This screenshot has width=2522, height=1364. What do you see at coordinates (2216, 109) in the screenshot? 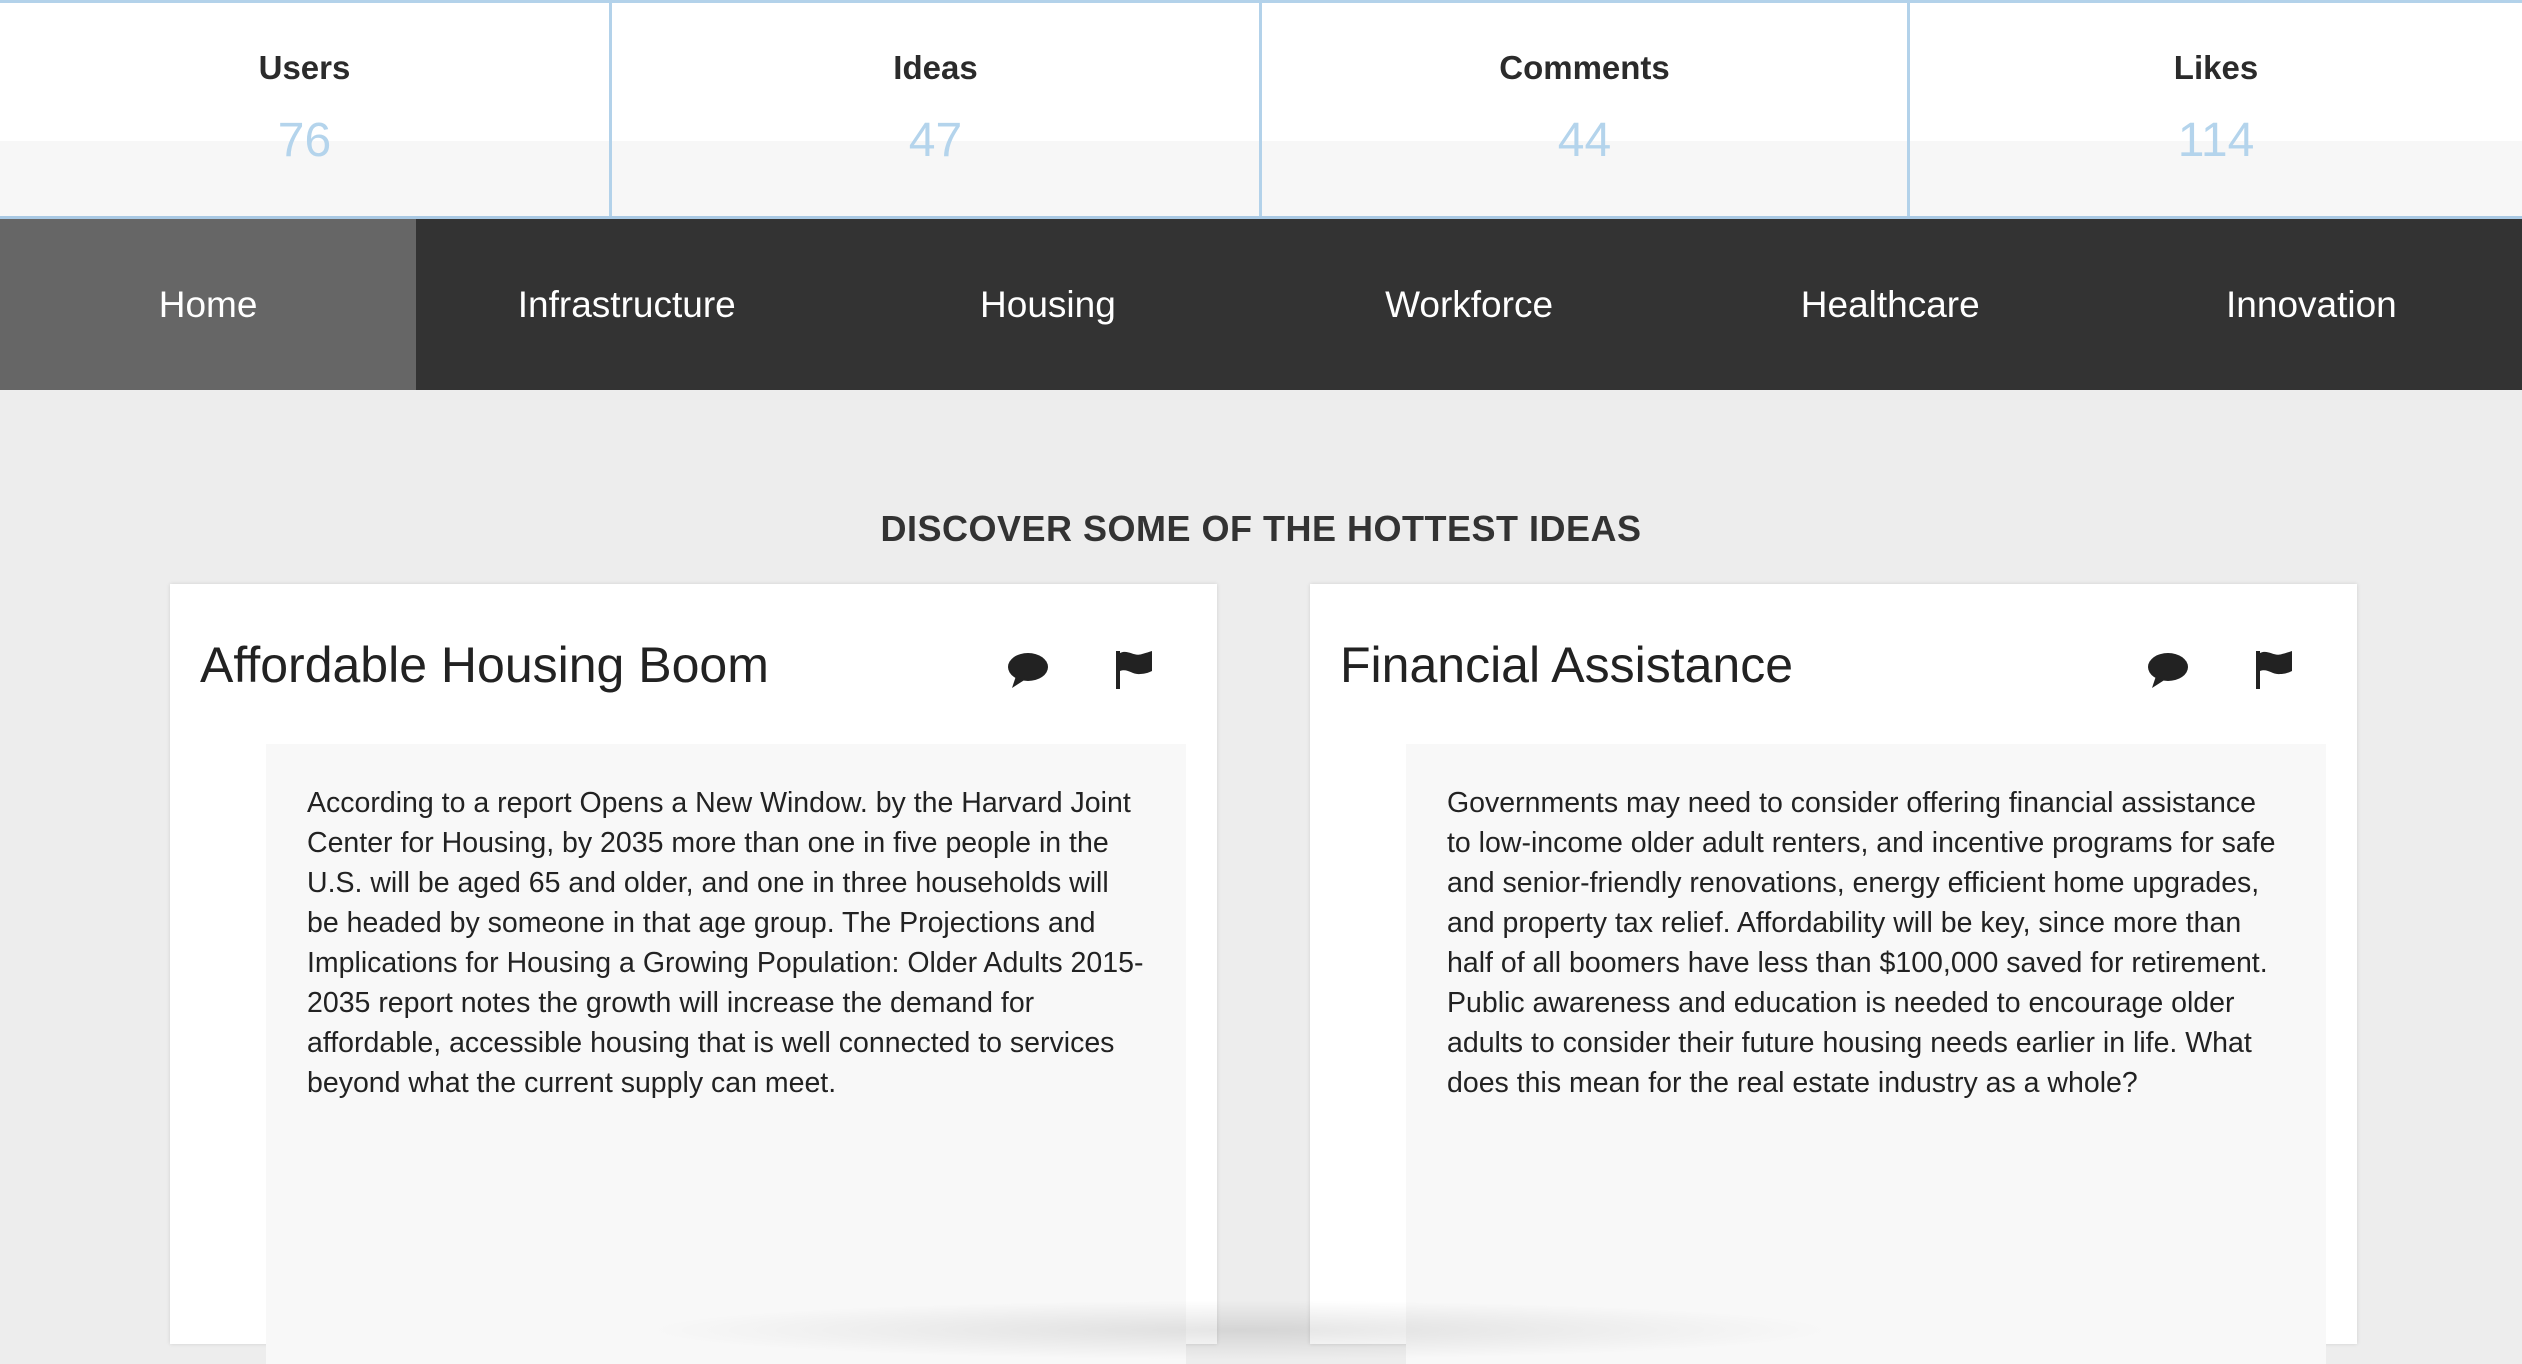
I see `stat-likes: Likes 114` at bounding box center [2216, 109].